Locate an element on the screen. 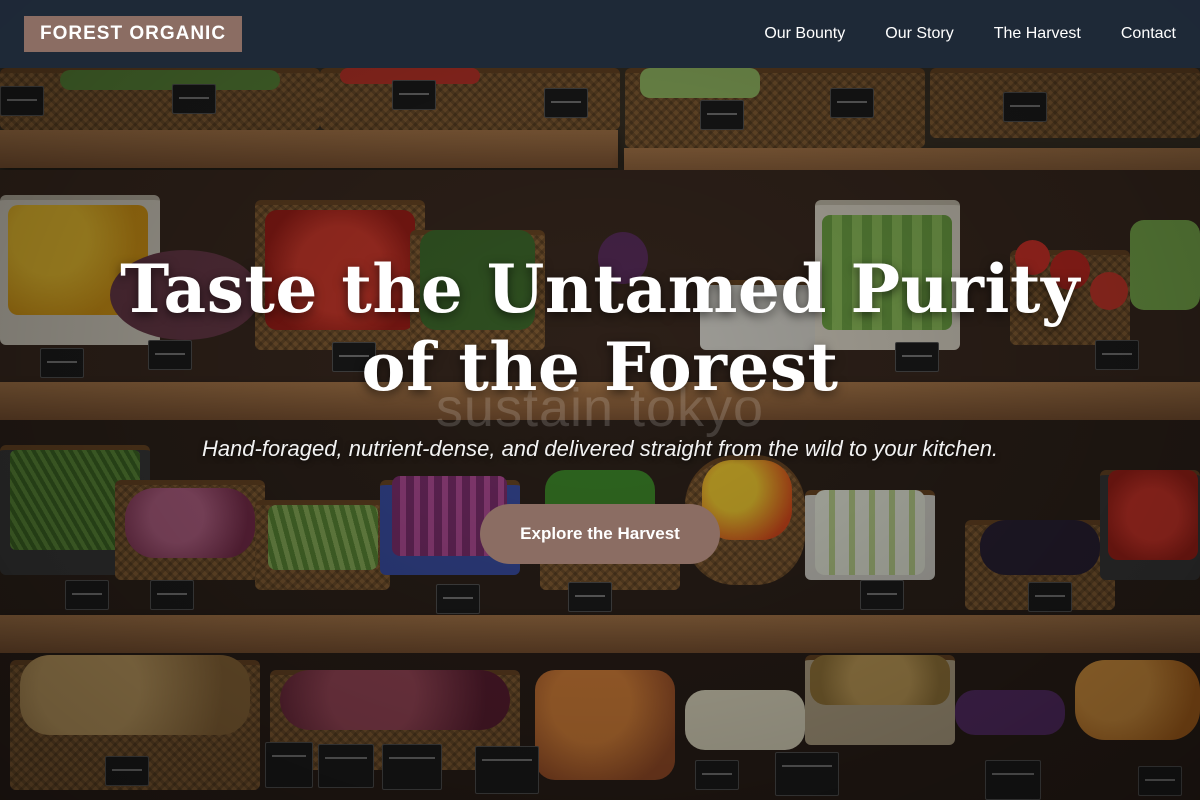  nav-link-contact: Contact is located at coordinates (1148, 34).